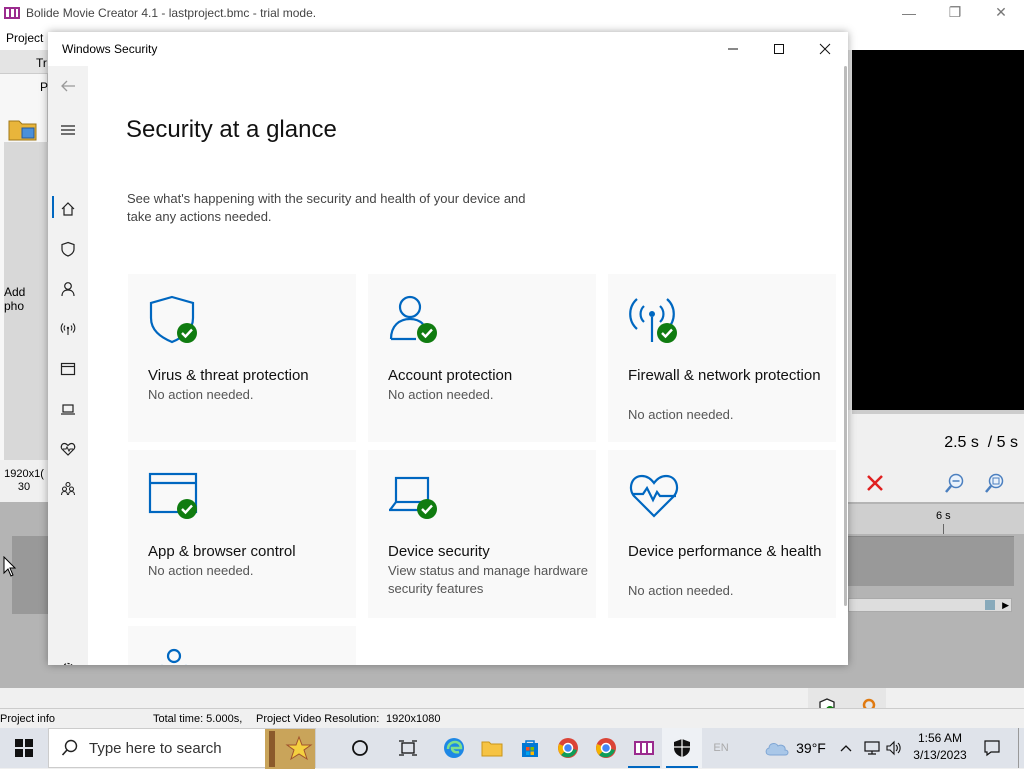 Image resolution: width=1024 pixels, height=769 pixels. What do you see at coordinates (938, 412) in the screenshot?
I see `preview-progress` at bounding box center [938, 412].